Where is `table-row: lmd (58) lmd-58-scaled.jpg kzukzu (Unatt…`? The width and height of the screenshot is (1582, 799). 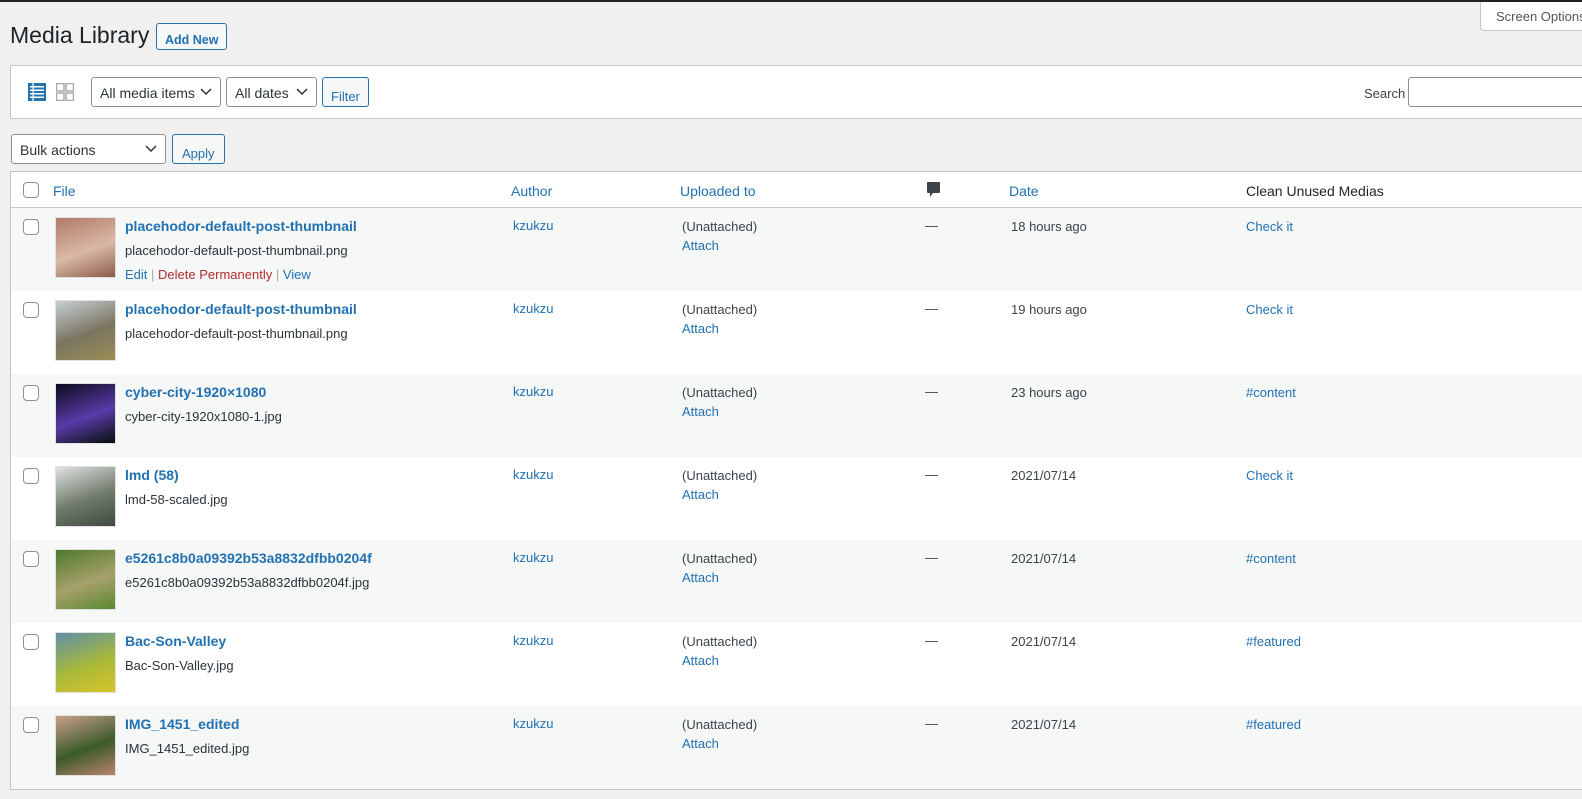
table-row: lmd (58) lmd-58-scaled.jpg kzukzu (Unatt… is located at coordinates (796, 498).